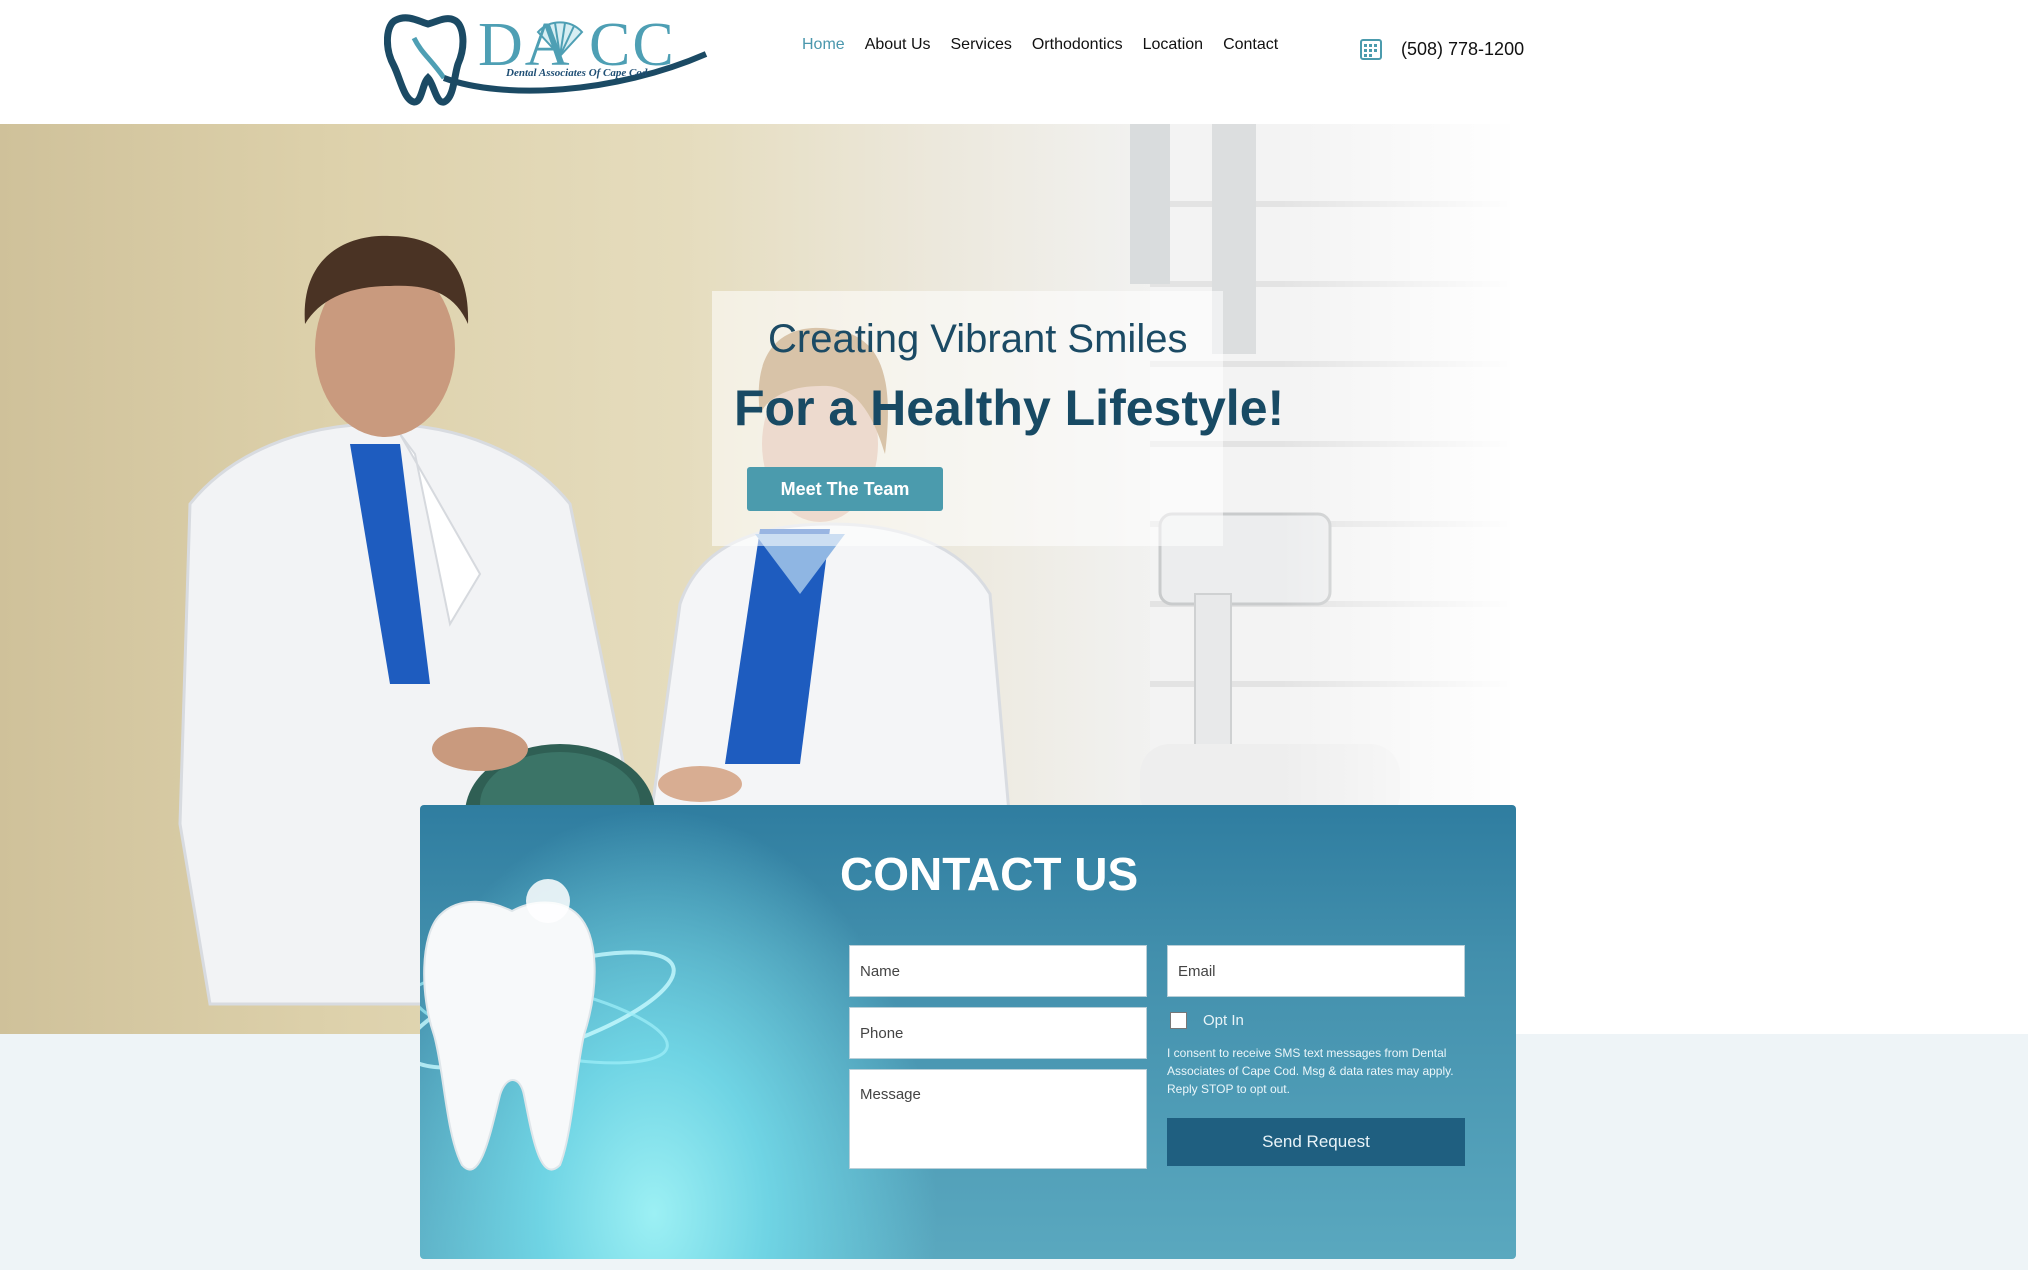 The image size is (2028, 1270). Describe the element at coordinates (1173, 45) in the screenshot. I see `nav-location: Location` at that location.